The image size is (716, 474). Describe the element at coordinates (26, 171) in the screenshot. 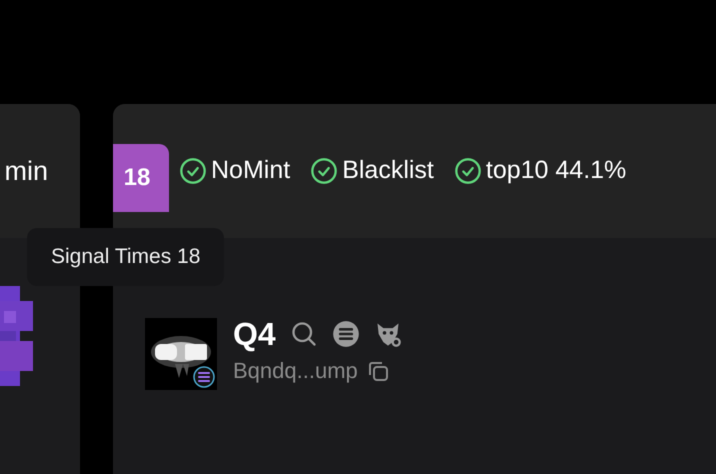

I see `age-text: min` at that location.